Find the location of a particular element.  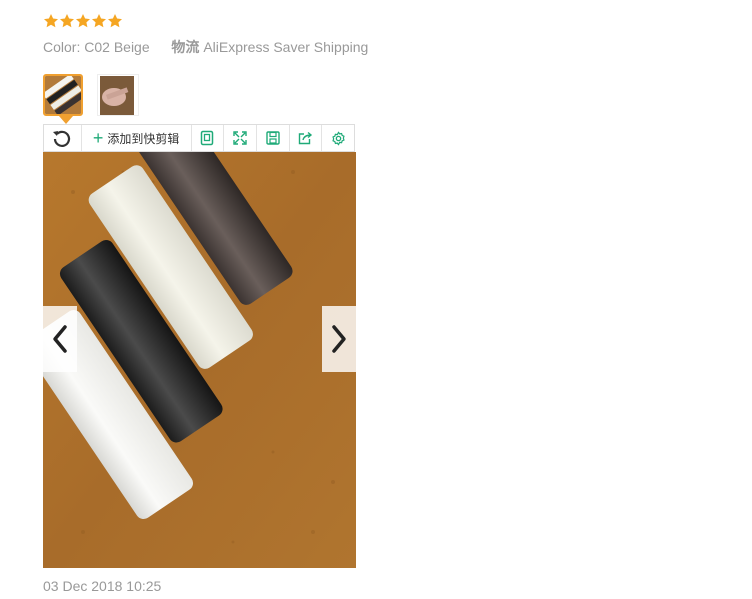

review-date: 03 Dec 2018 10:25 is located at coordinates (102, 586).